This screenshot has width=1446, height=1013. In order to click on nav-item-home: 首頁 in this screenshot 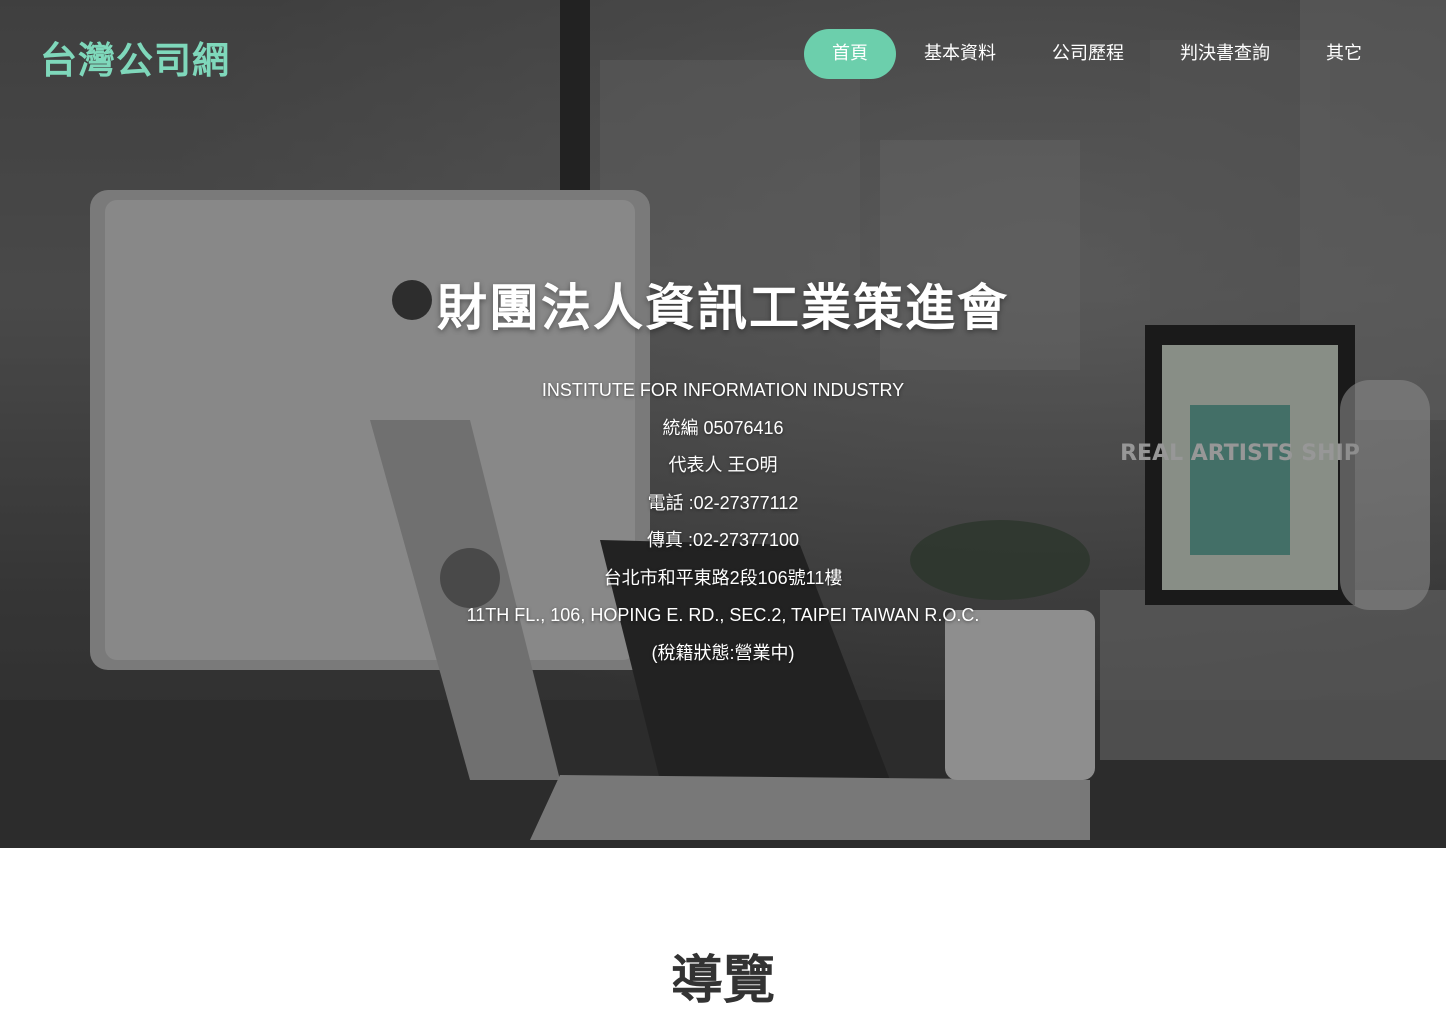, I will do `click(850, 54)`.